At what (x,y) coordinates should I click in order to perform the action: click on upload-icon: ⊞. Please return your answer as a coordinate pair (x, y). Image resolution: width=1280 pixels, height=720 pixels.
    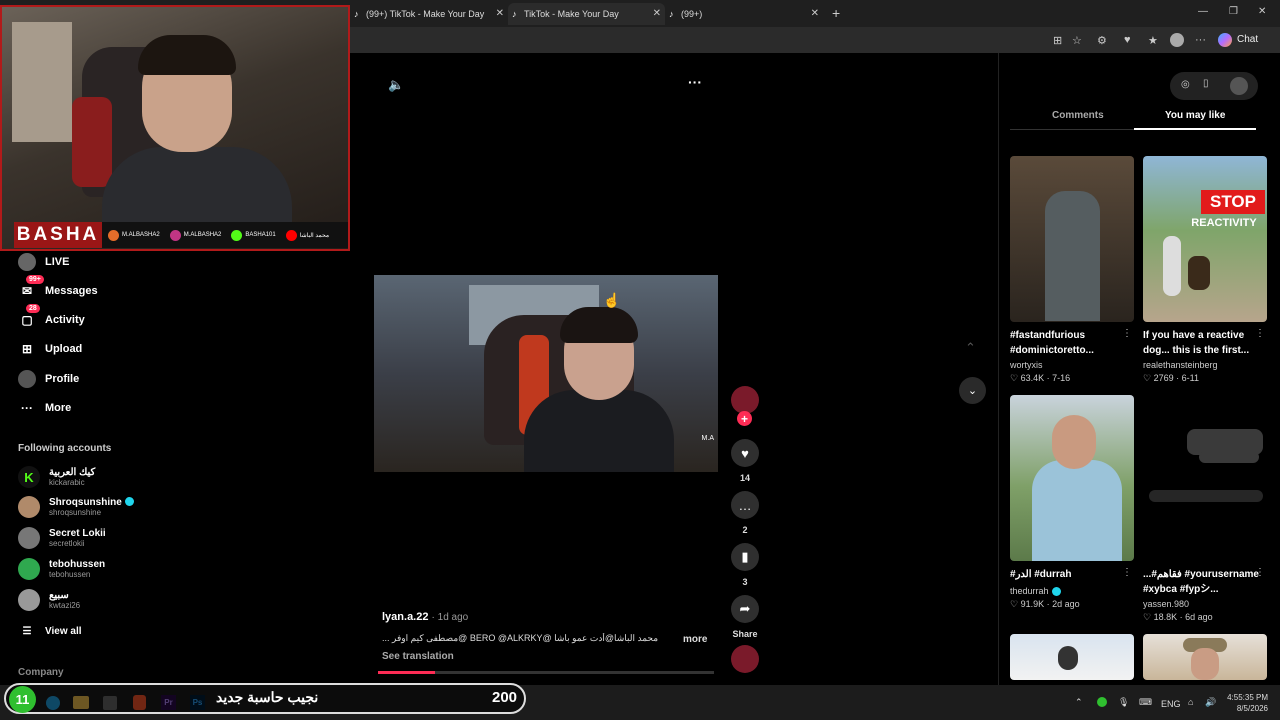
    Looking at the image, I should click on (27, 349).